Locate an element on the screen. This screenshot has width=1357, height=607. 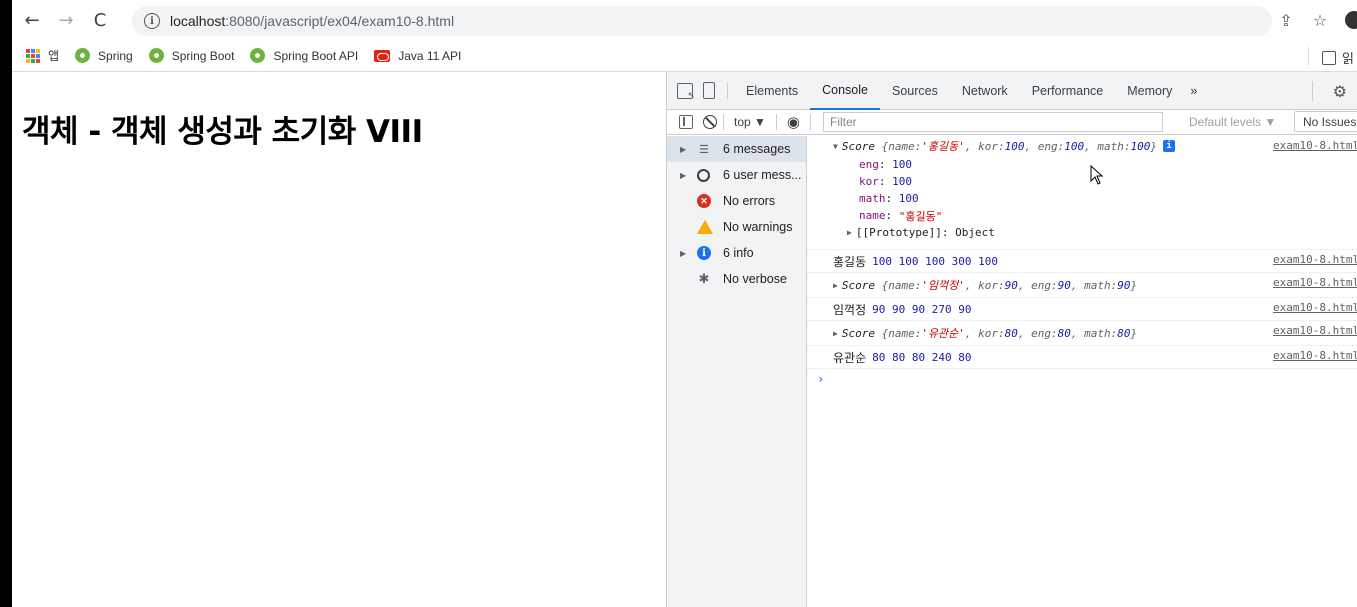
preview-math-value: 90 is located at coordinates (1124, 285).